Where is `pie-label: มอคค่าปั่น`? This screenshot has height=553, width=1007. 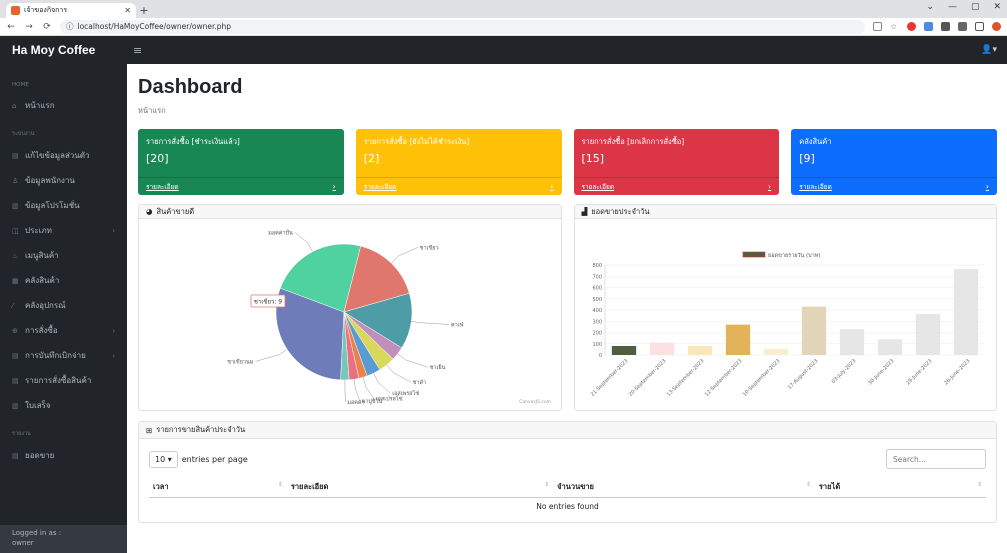
pie-label: มอคค่าปั่น is located at coordinates (280, 232).